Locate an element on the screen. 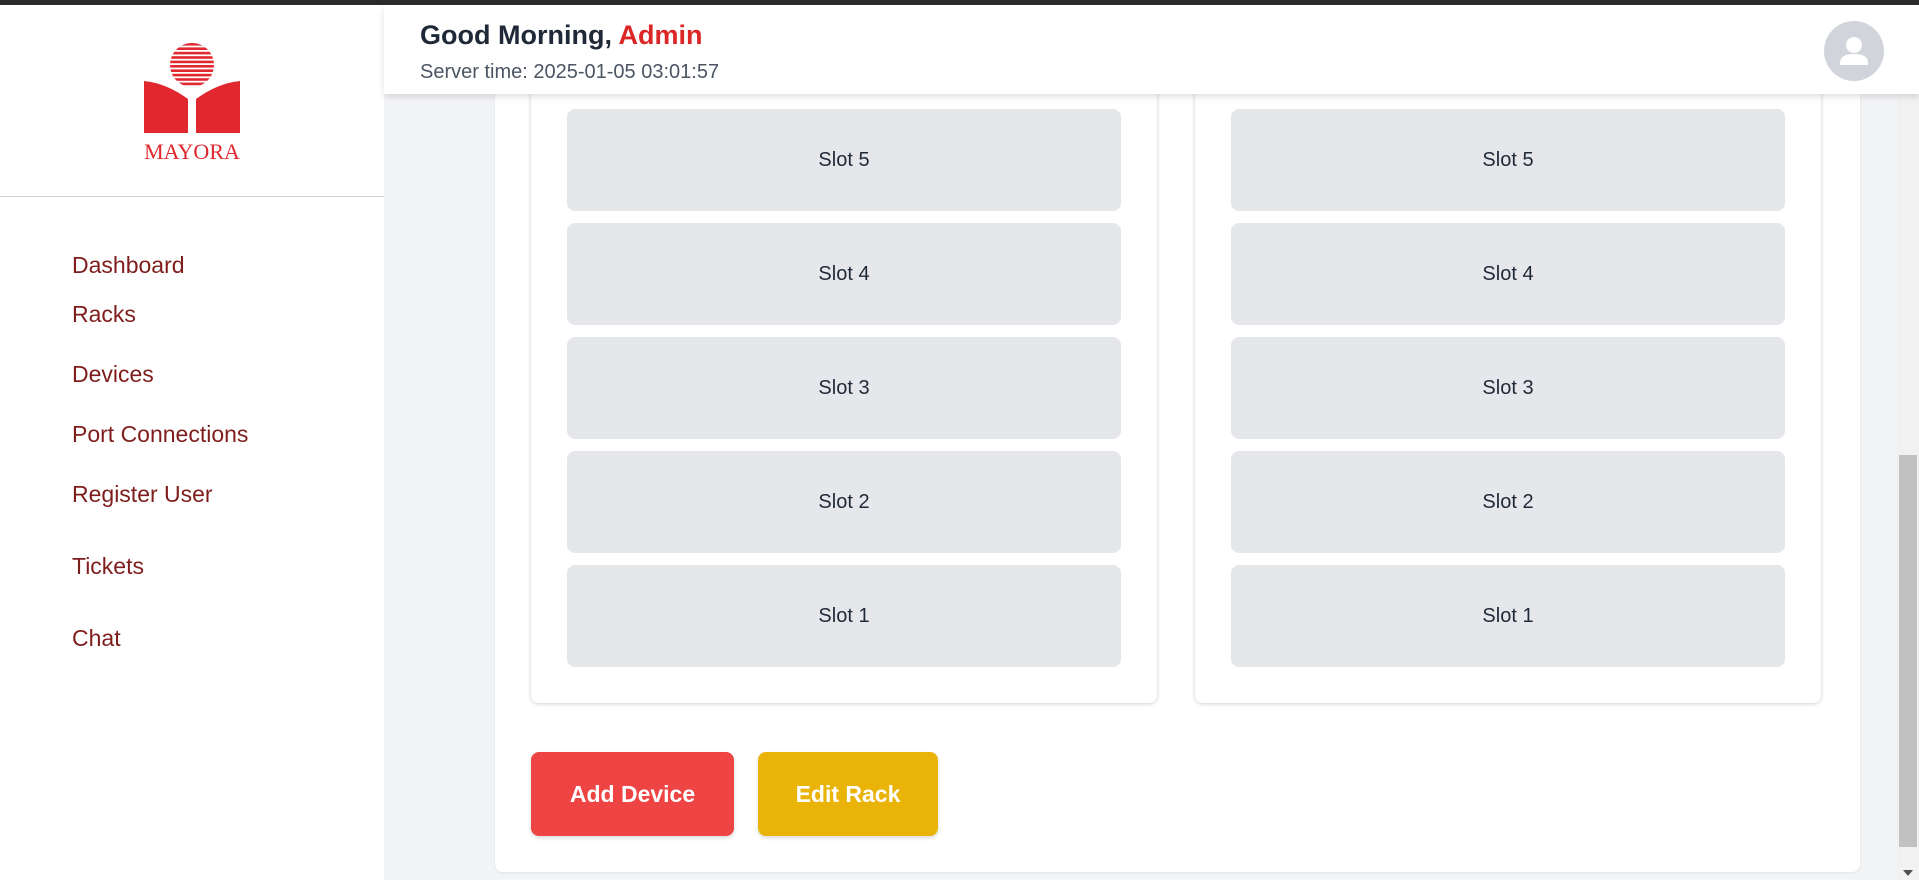 The width and height of the screenshot is (1919, 880). mayora-logo: MAYORA is located at coordinates (192, 103).